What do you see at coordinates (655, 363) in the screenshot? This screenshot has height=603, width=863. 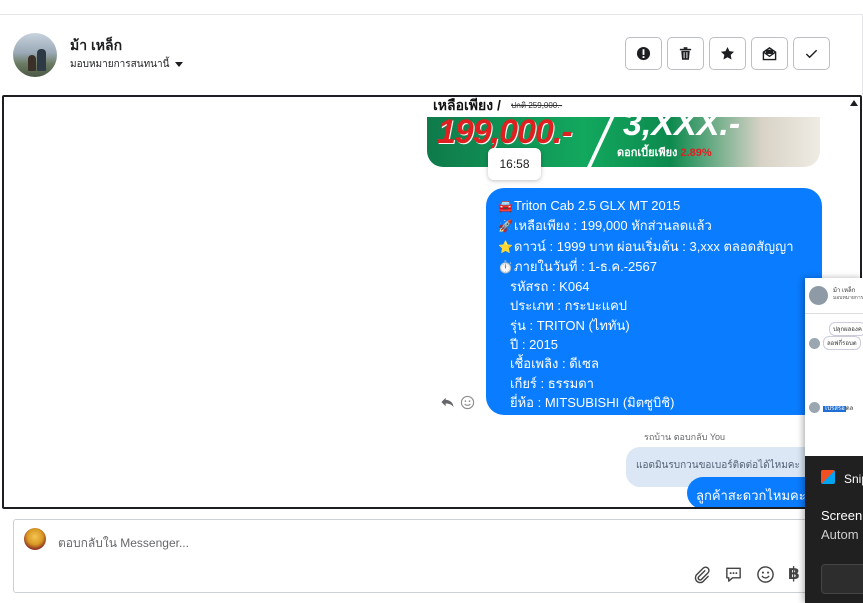 I see `message-line: เชื้อเพลิง : ดีเซล` at bounding box center [655, 363].